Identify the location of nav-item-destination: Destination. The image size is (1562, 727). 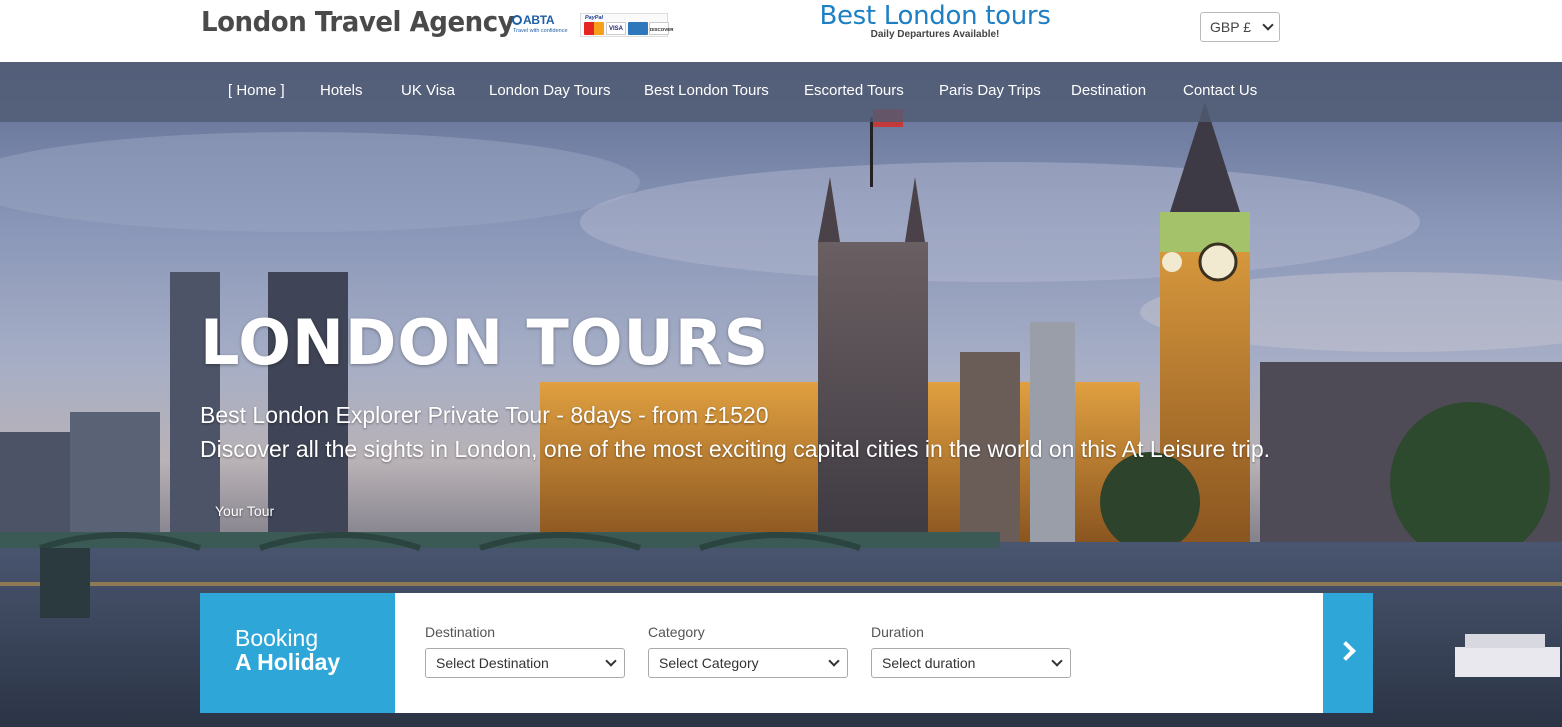
(1108, 90).